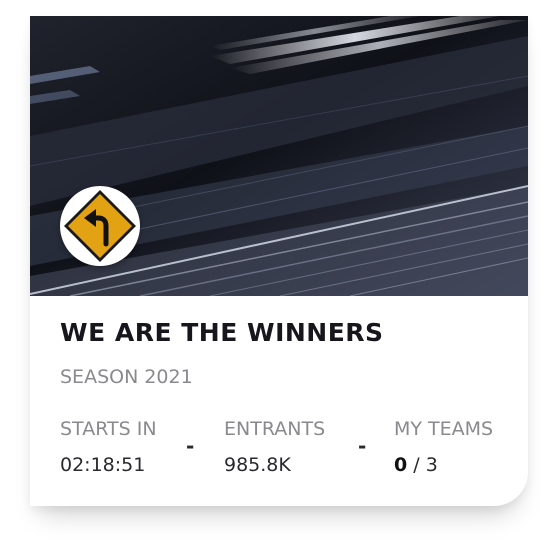  Describe the element at coordinates (222, 332) in the screenshot. I see `contest-title: WE ARE THE WINNERS` at that location.